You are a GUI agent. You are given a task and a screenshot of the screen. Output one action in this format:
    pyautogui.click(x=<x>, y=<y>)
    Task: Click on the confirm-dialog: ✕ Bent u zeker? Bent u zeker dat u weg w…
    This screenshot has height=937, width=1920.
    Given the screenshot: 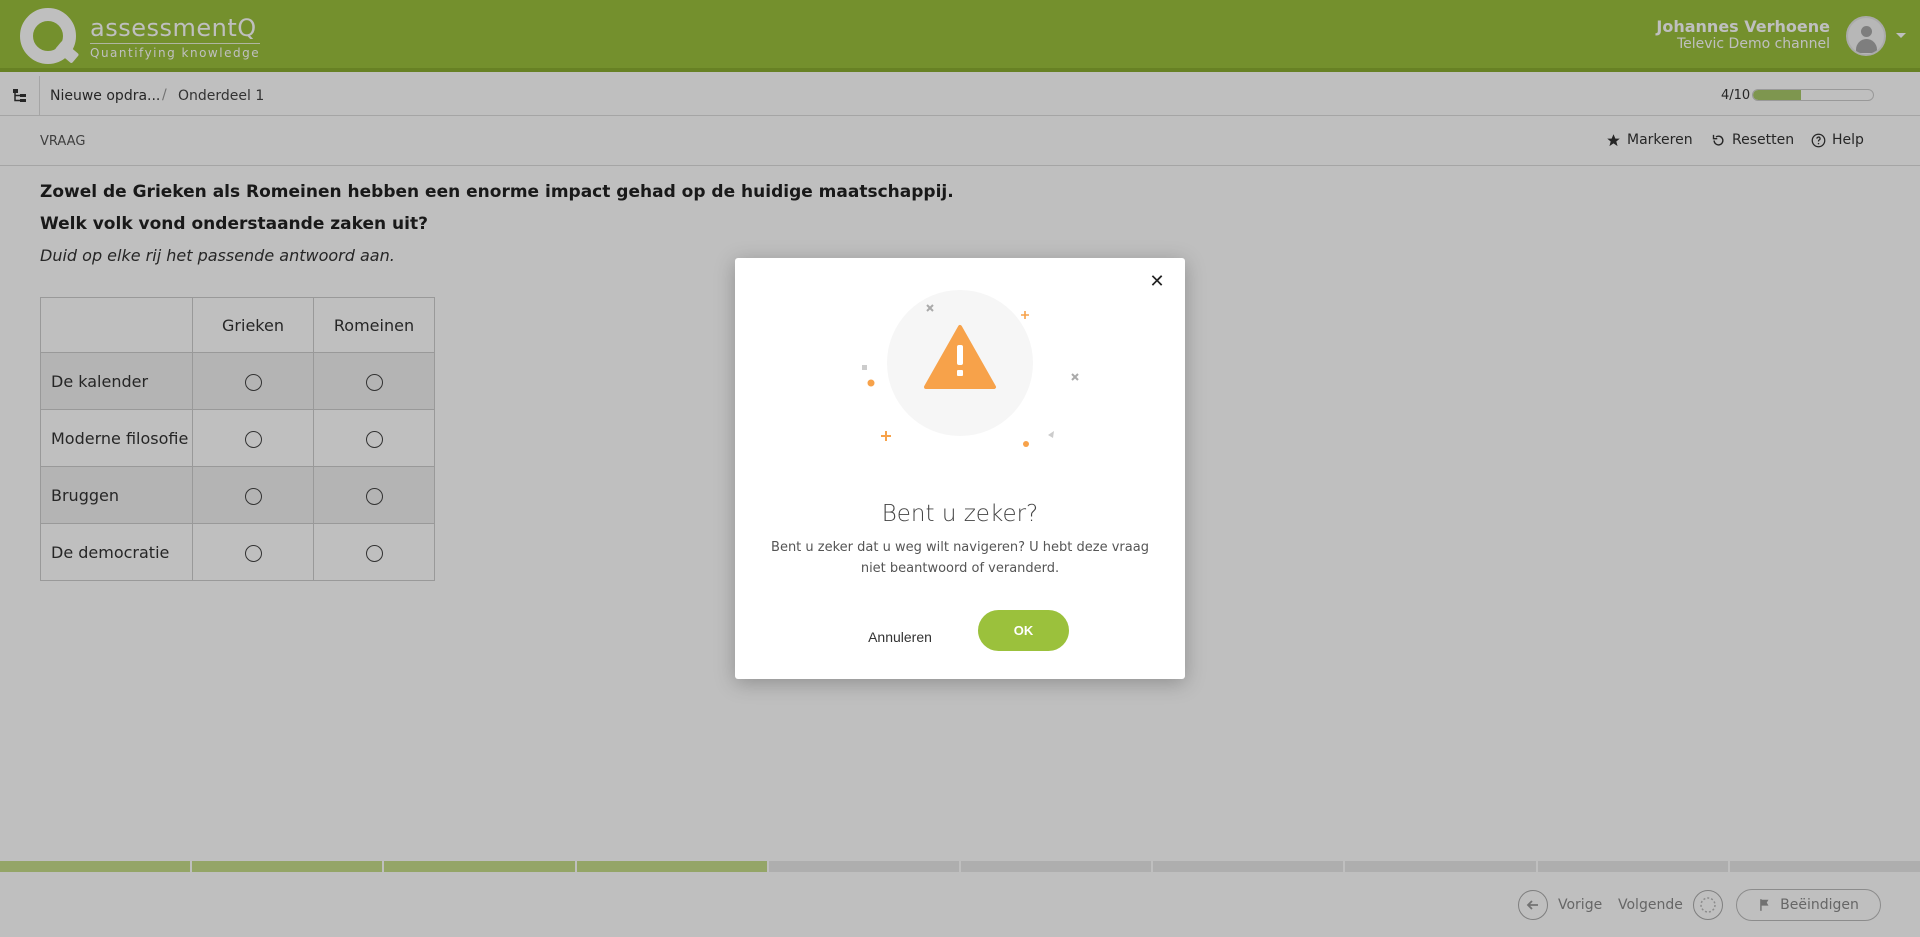 What is the action you would take?
    pyautogui.click(x=960, y=468)
    